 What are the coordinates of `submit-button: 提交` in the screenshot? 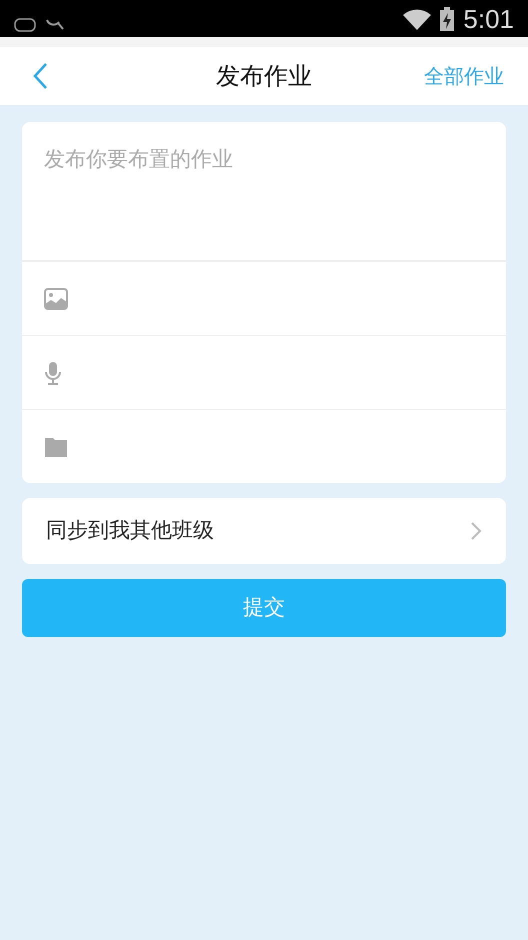 It's located at (264, 608).